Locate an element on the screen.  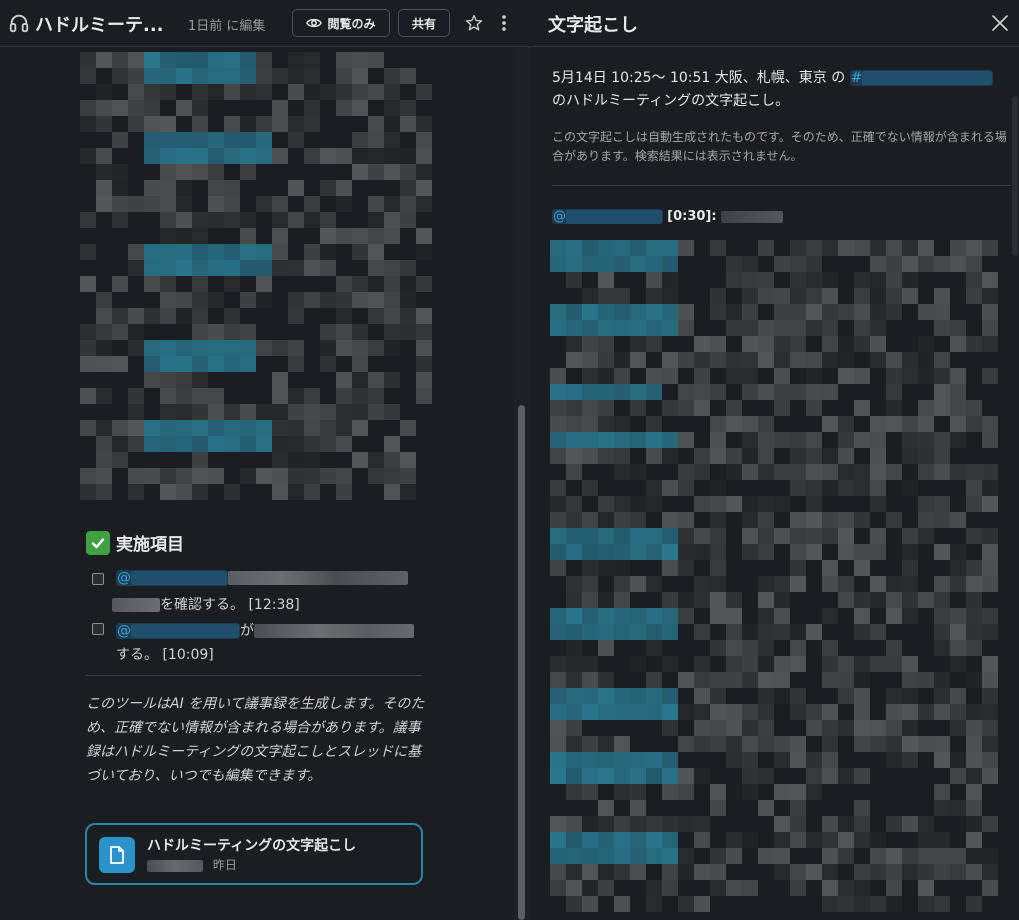
edited-timestamp: 1日前 に編集 is located at coordinates (227, 26).